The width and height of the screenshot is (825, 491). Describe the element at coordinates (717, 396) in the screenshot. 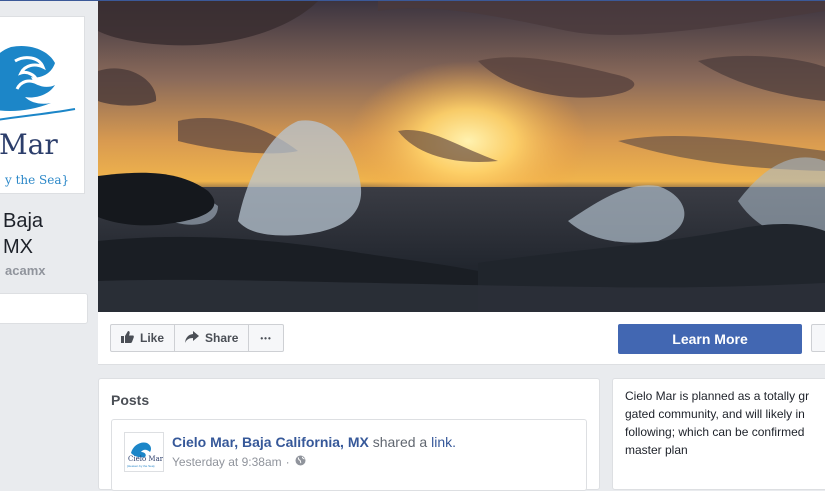

I see `about-line-1: Cielo Mar is planned as a totally gr` at that location.